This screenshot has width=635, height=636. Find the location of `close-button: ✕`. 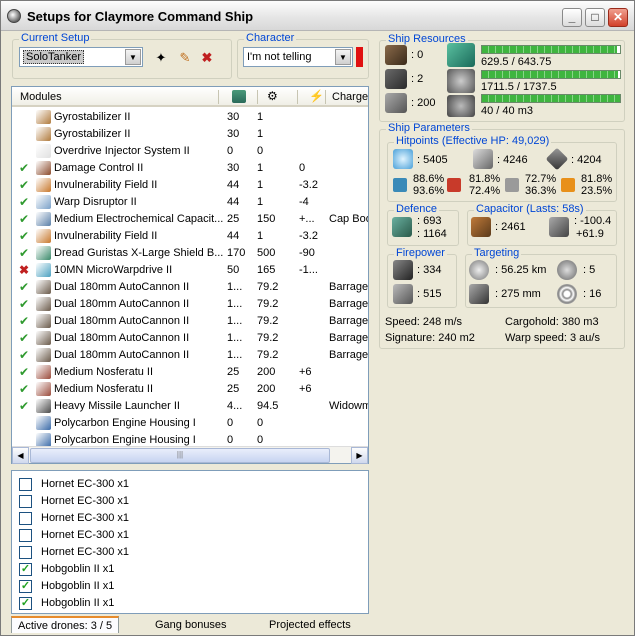

close-button: ✕ is located at coordinates (618, 17).